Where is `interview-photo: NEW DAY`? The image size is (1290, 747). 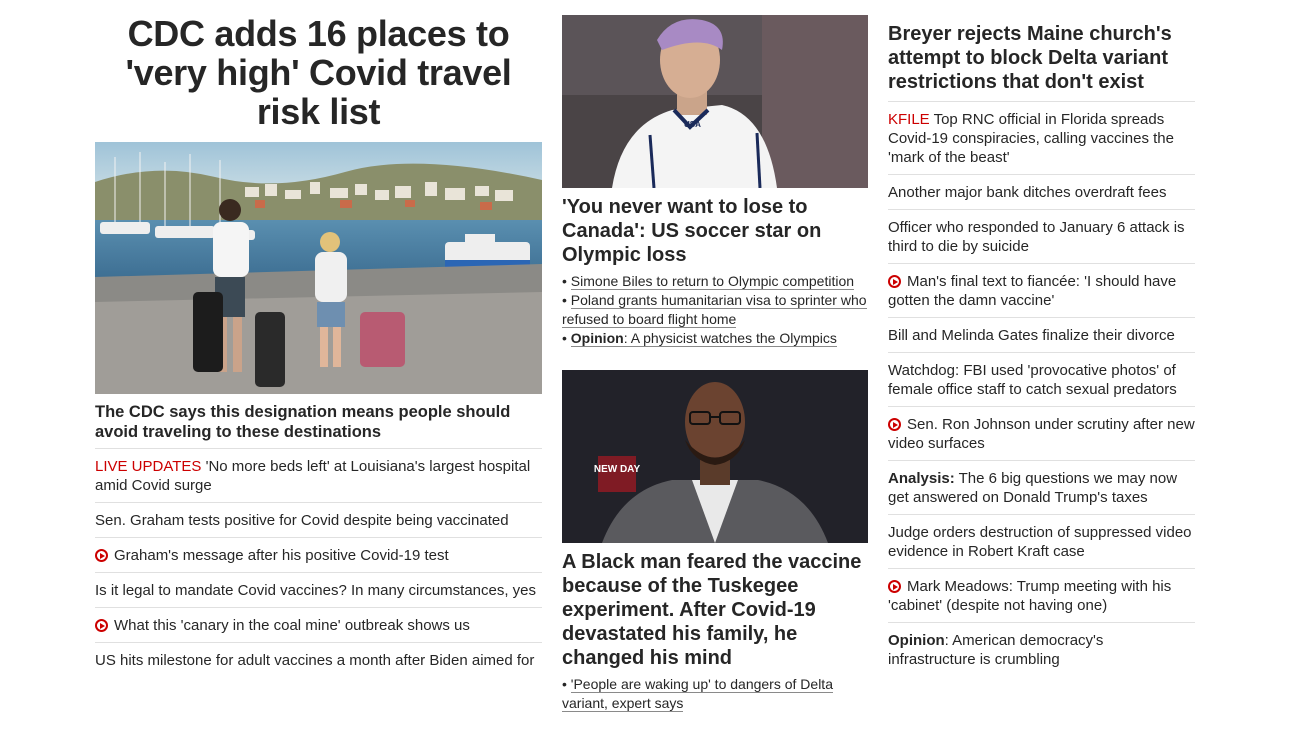
interview-photo: NEW DAY is located at coordinates (715, 456).